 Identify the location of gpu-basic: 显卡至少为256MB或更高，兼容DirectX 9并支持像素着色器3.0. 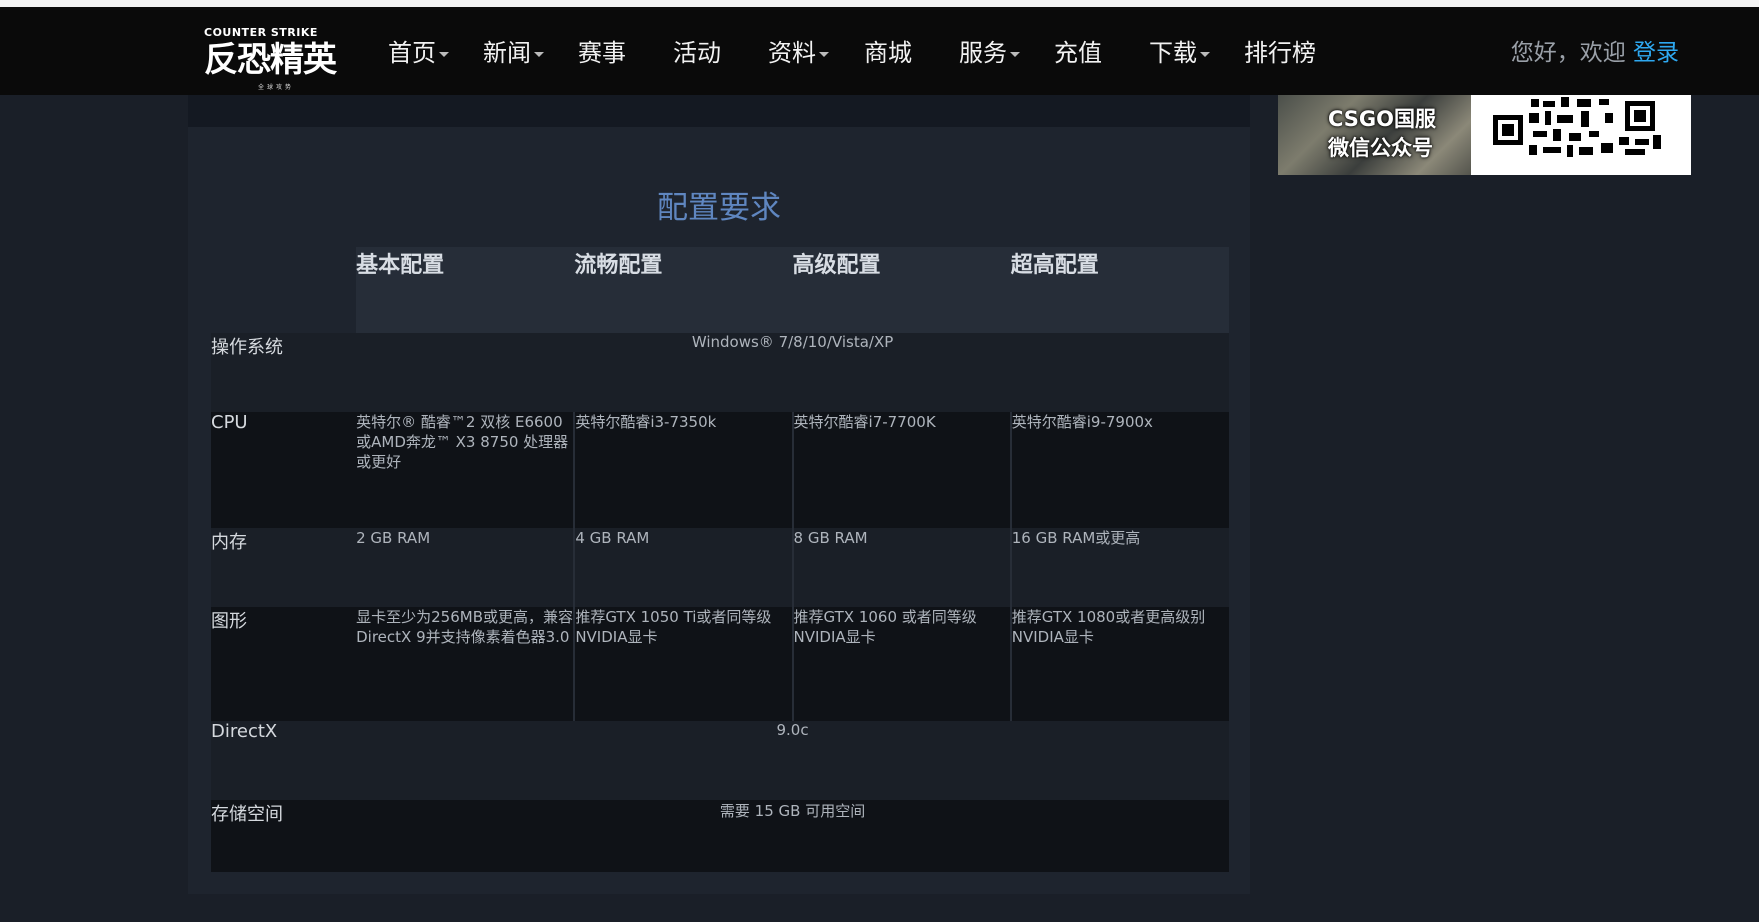
(464, 627).